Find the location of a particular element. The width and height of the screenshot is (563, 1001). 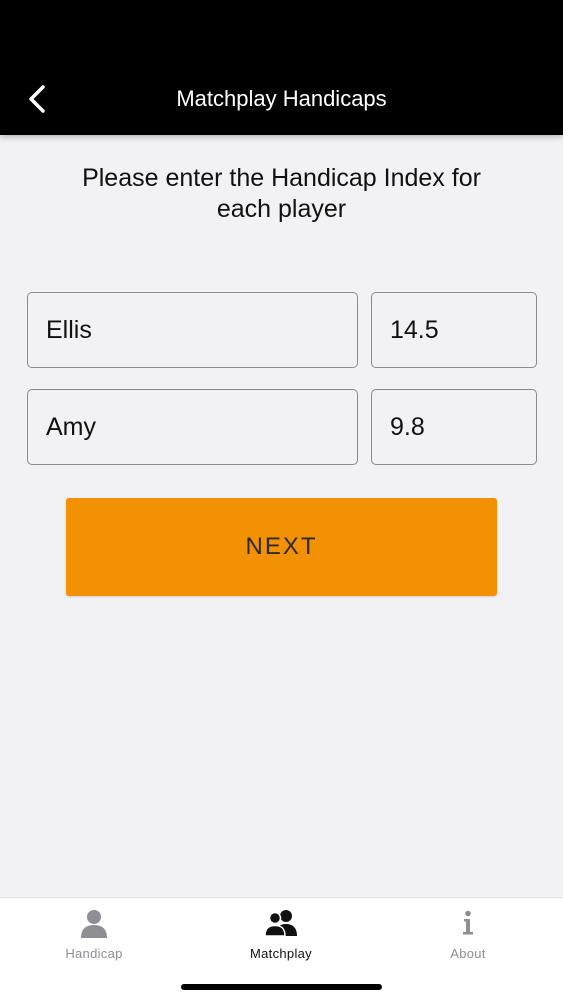

people-icon is located at coordinates (281, 923).